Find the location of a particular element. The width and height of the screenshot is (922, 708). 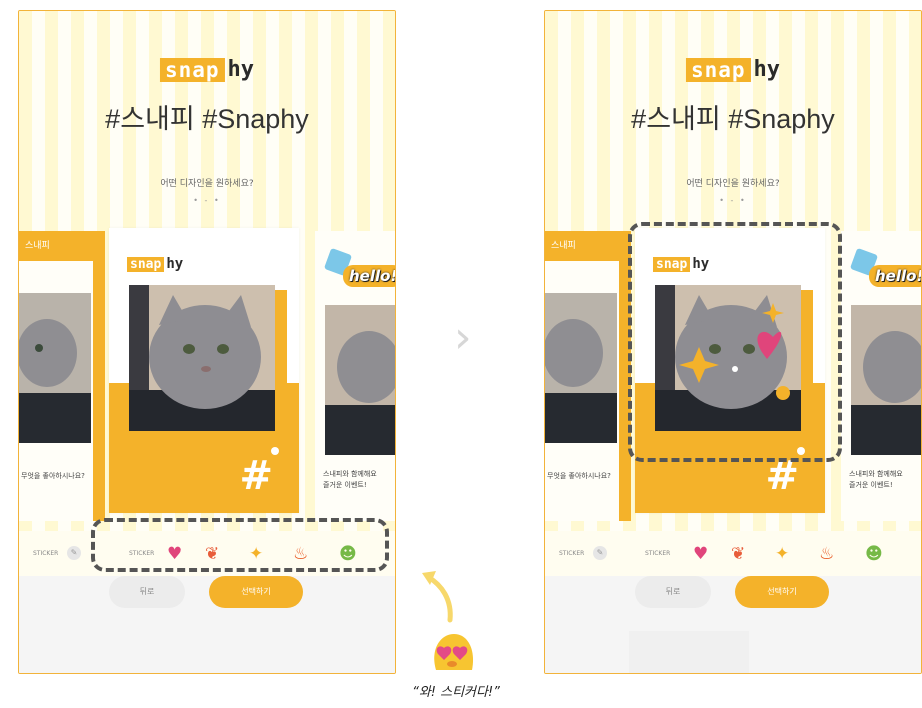

card-logo: snap hy is located at coordinates (155, 264).